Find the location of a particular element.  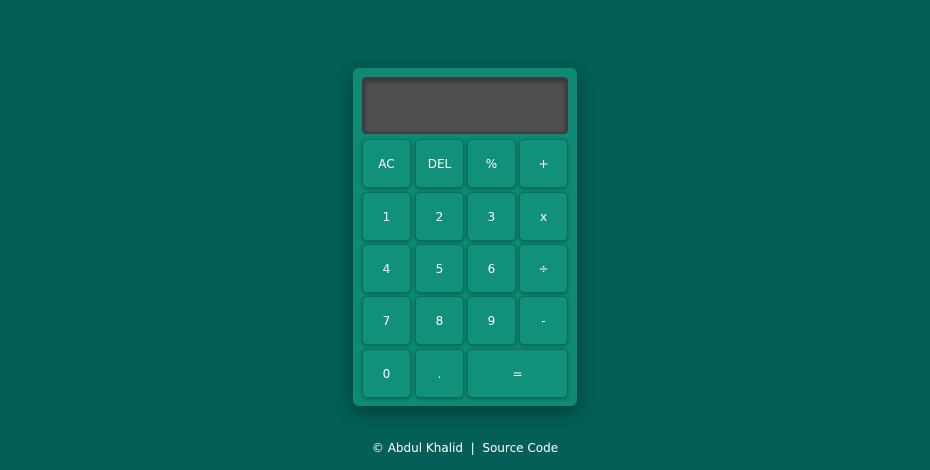

percent-button: % is located at coordinates (491, 163).